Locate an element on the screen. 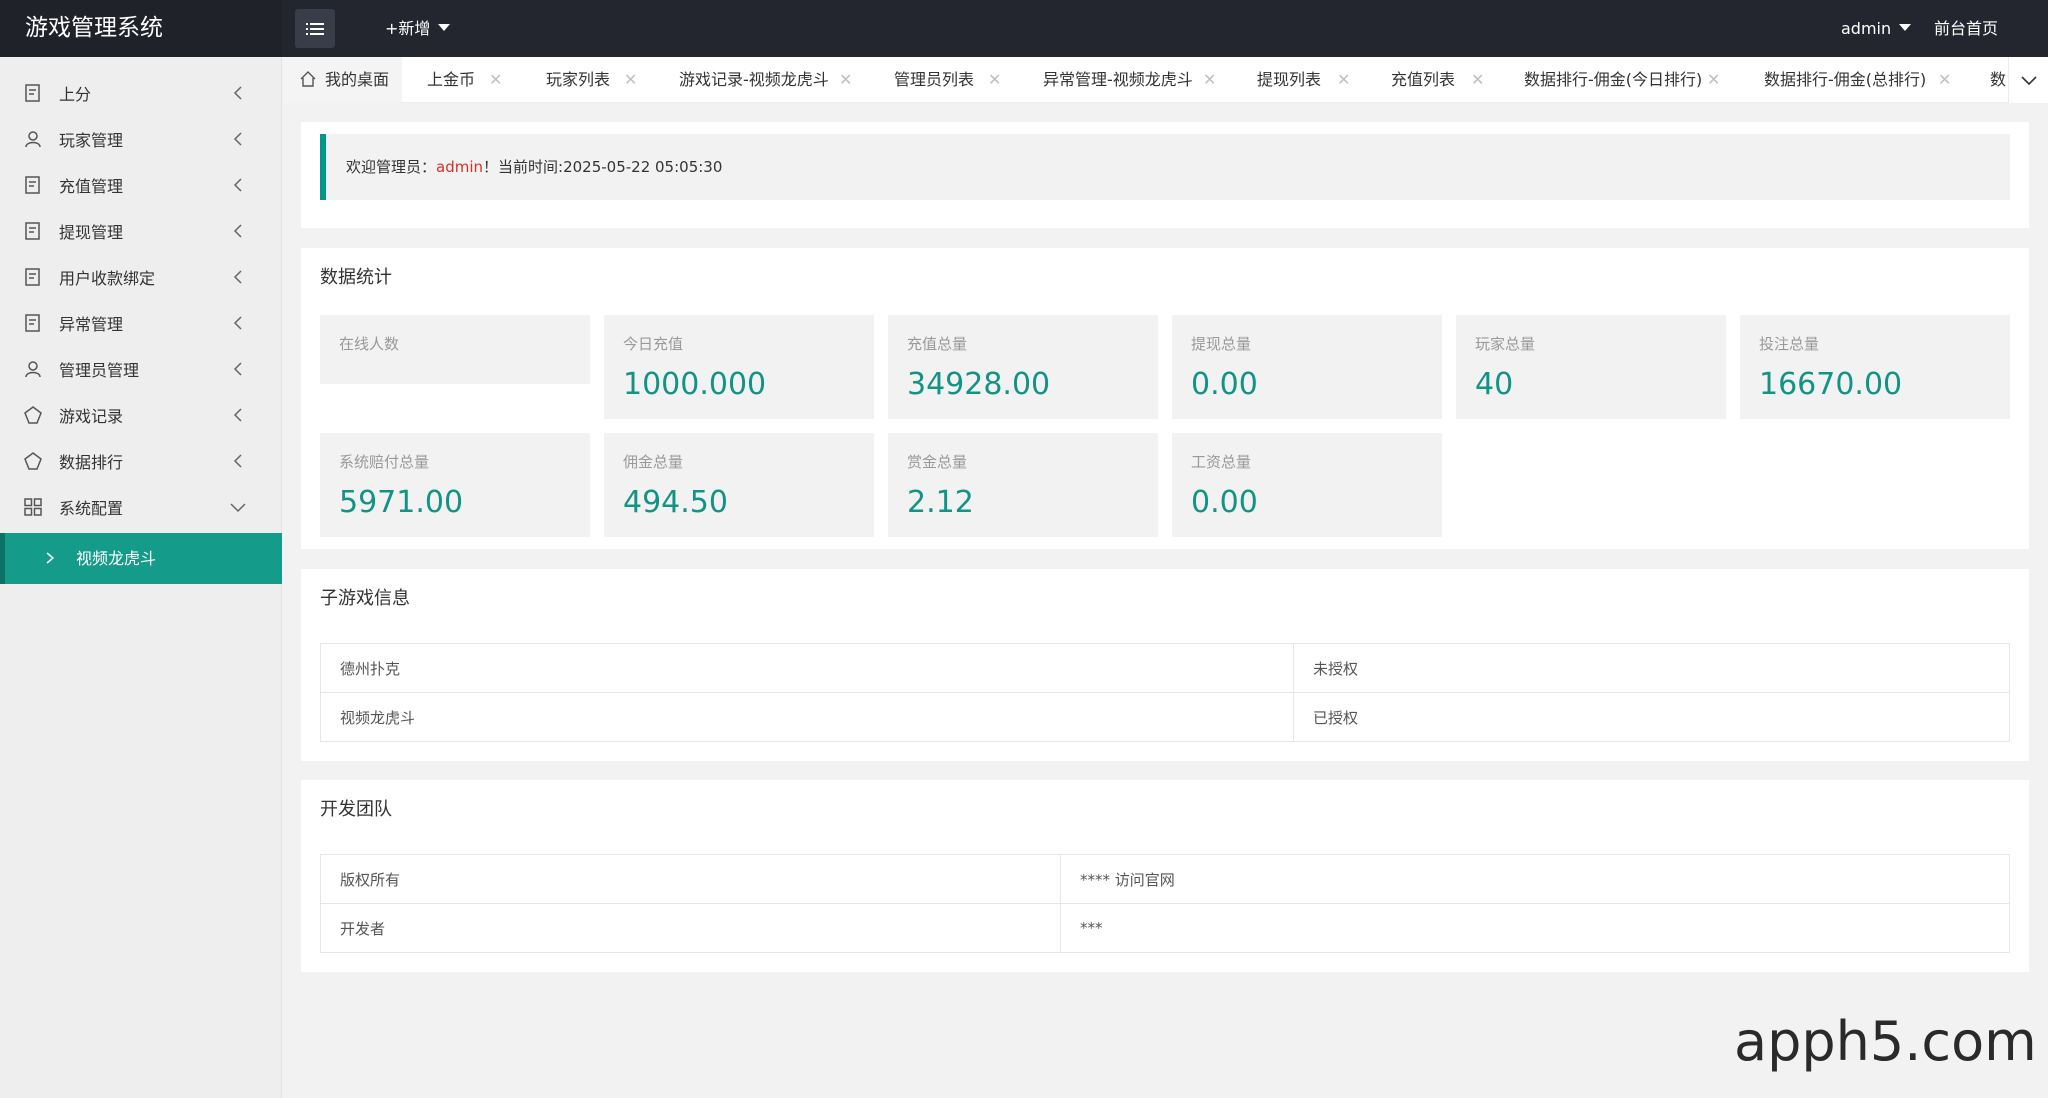  add-new-label: +新增 is located at coordinates (408, 28).